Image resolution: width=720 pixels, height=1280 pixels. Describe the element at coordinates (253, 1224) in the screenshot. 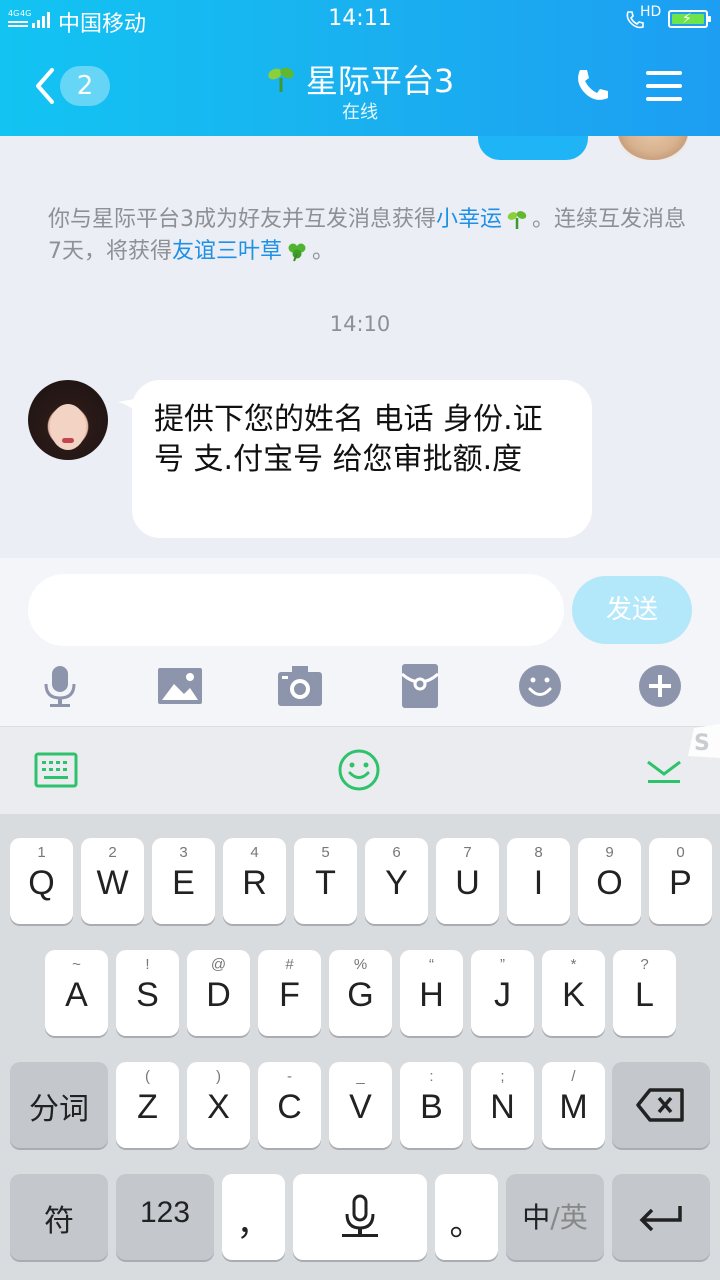

I see `comma-key-label: ，` at that location.